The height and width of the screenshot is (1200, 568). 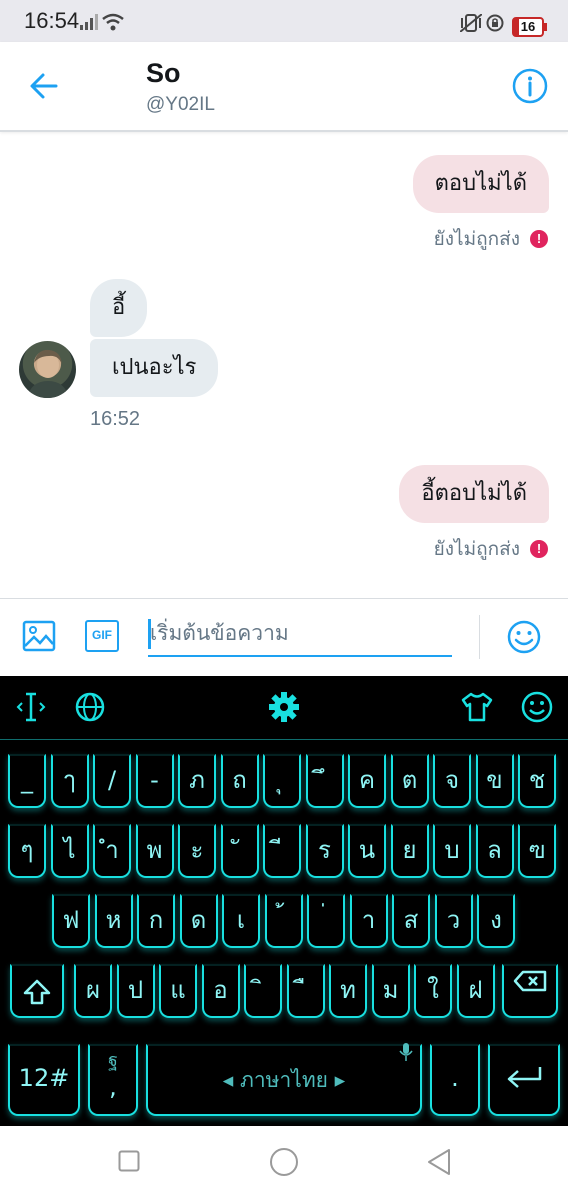 What do you see at coordinates (239, 851) in the screenshot?
I see `char-key: ั` at bounding box center [239, 851].